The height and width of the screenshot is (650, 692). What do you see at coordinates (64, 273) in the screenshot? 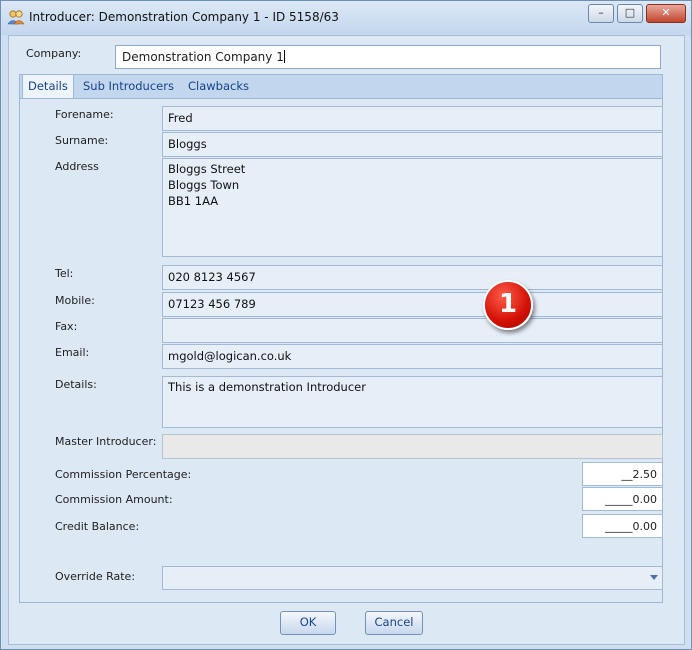
I see `tel-label: Tel:` at bounding box center [64, 273].